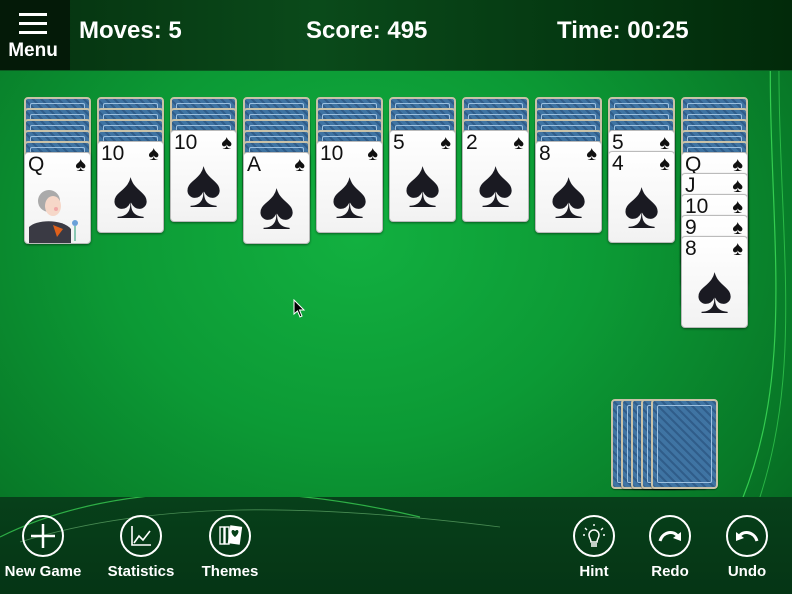 The image size is (792, 594). What do you see at coordinates (141, 571) in the screenshot?
I see `statistics-label: Statistics` at bounding box center [141, 571].